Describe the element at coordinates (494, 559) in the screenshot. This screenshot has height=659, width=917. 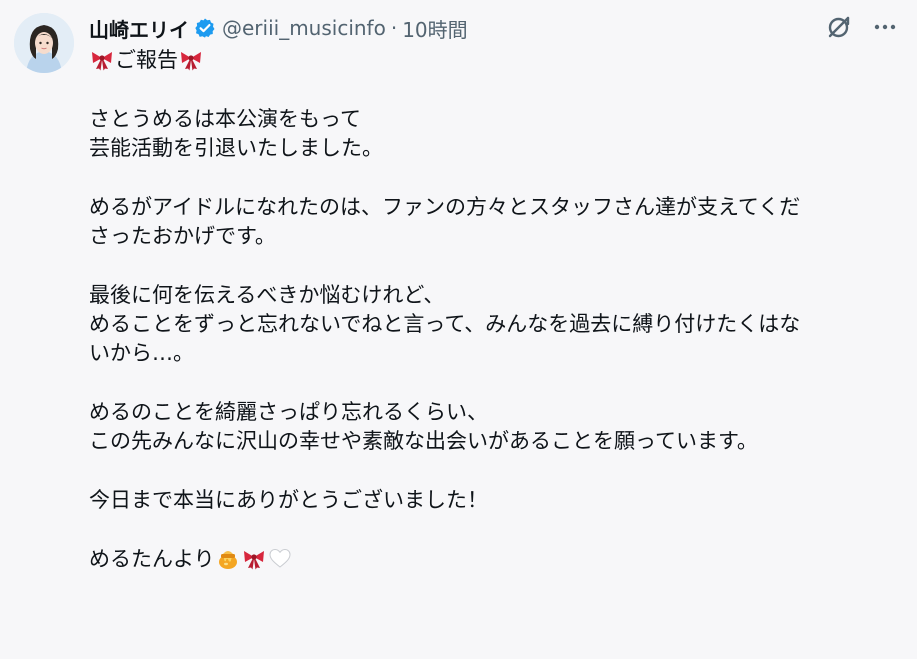
I see `signature-line: めるたんより` at that location.